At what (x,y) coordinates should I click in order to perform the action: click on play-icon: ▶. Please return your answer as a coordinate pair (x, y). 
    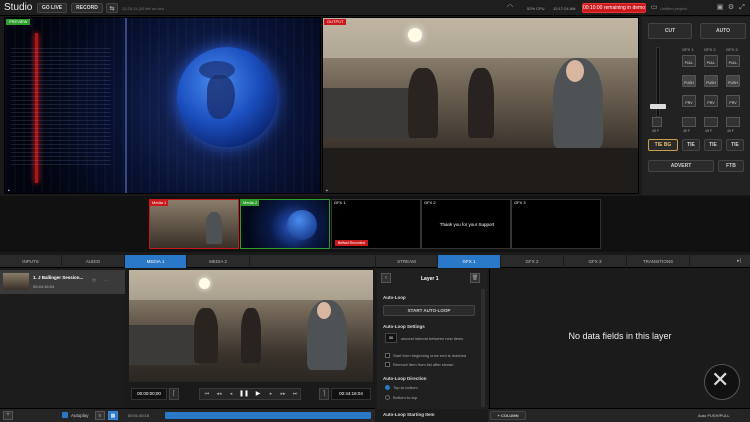
    Looking at the image, I should click on (258, 394).